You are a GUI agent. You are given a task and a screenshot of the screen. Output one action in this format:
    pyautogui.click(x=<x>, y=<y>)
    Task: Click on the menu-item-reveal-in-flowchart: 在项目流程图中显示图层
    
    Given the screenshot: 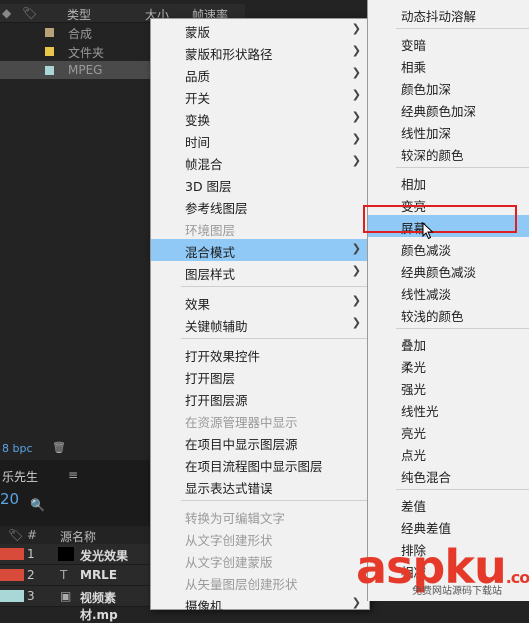 What is the action you would take?
    pyautogui.click(x=260, y=464)
    